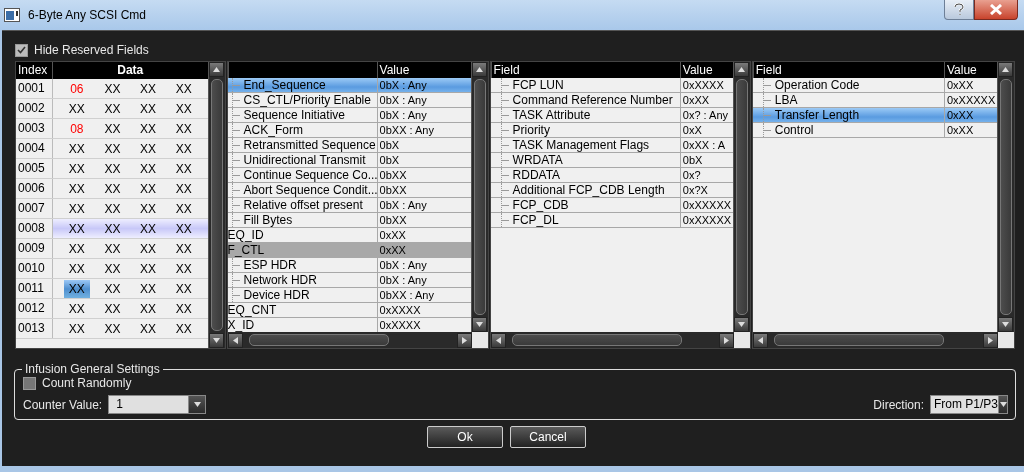 The width and height of the screenshot is (1024, 472). I want to click on tree-row: ACK_Form 0bXX : Any, so click(349, 130).